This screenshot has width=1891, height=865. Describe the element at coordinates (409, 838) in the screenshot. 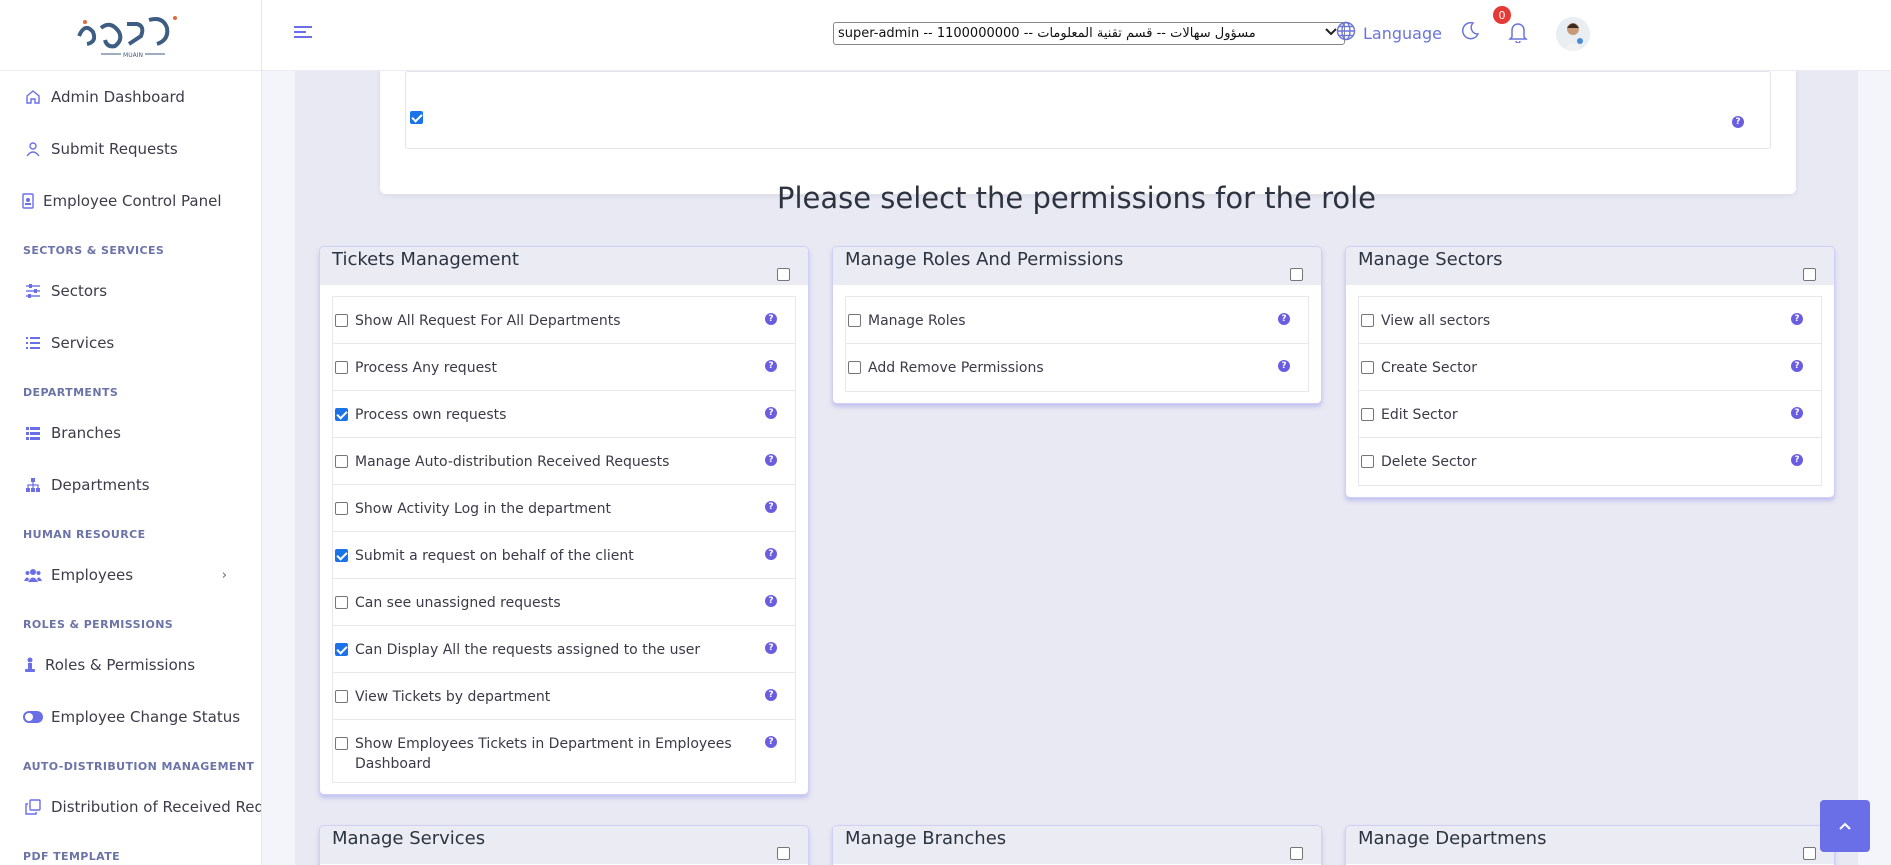

I see `card-title: Manage Services` at that location.